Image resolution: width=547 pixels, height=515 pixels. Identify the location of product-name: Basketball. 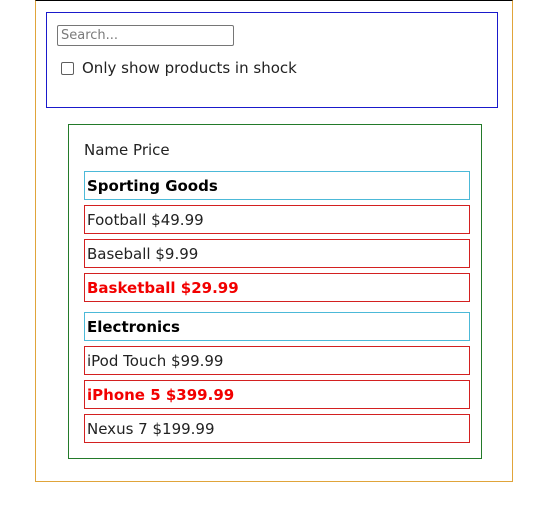
(131, 287).